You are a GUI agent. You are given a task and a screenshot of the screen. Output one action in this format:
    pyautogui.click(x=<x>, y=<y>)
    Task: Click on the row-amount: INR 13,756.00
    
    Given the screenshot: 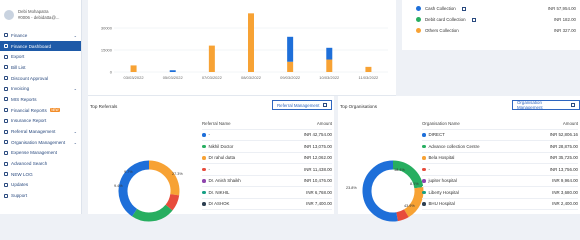 What is the action you would take?
    pyautogui.click(x=563, y=169)
    